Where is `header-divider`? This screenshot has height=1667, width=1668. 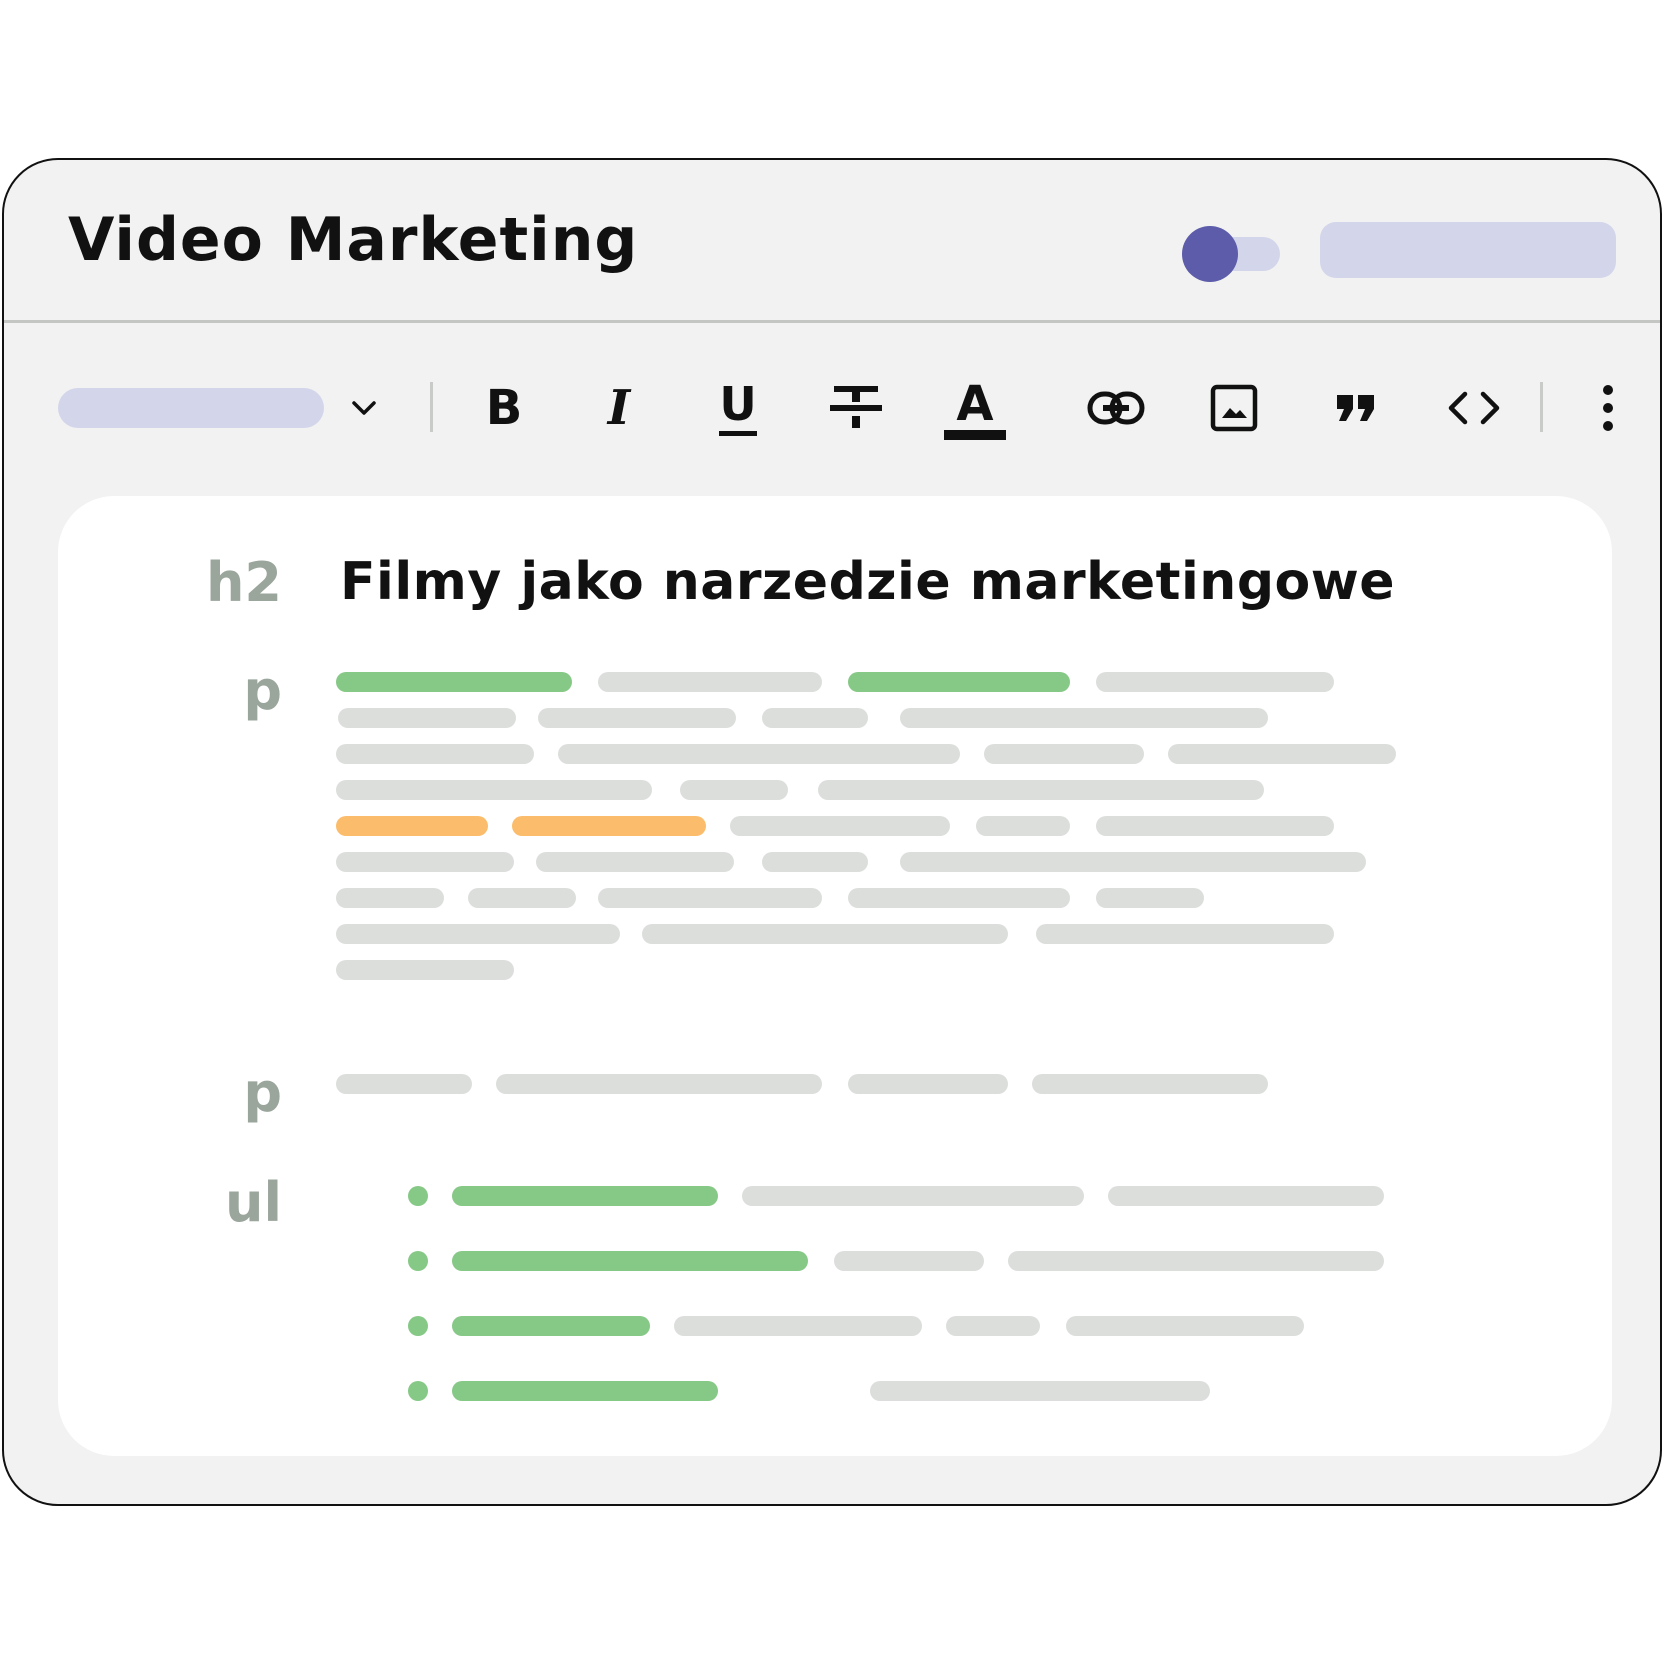
header-divider is located at coordinates (832, 321).